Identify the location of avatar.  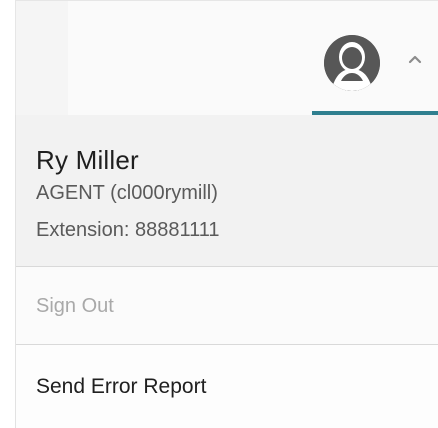
(352, 63).